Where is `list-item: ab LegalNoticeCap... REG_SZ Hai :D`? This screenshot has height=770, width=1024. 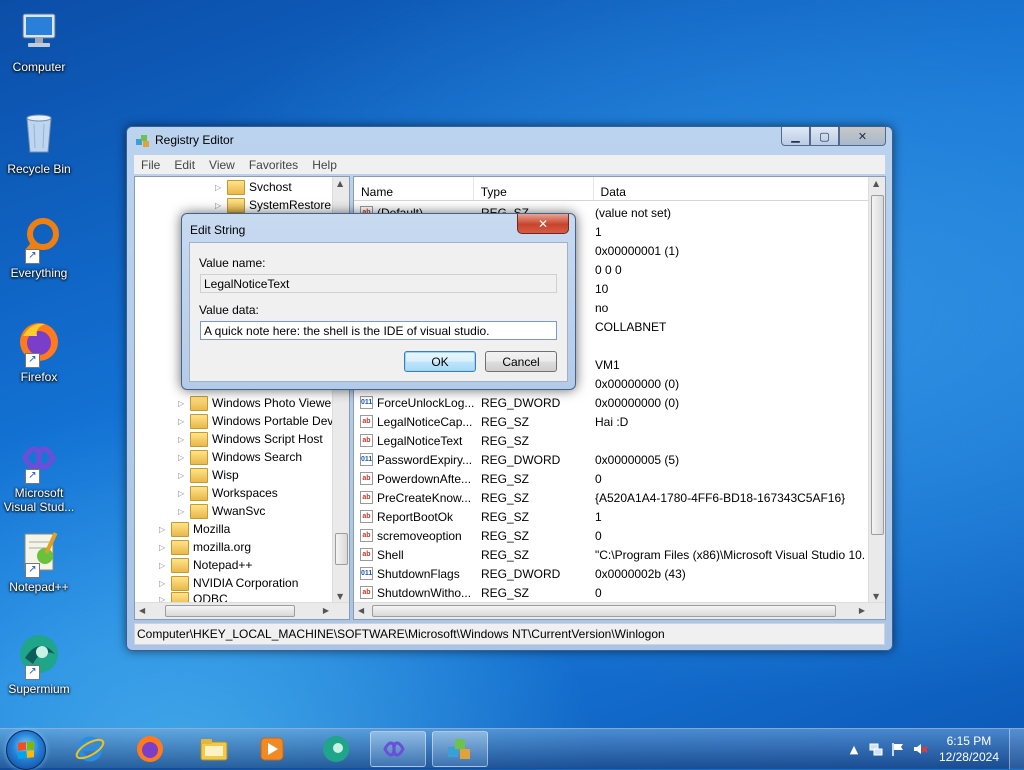 list-item: ab LegalNoticeCap... REG_SZ Hai :D is located at coordinates (614, 421).